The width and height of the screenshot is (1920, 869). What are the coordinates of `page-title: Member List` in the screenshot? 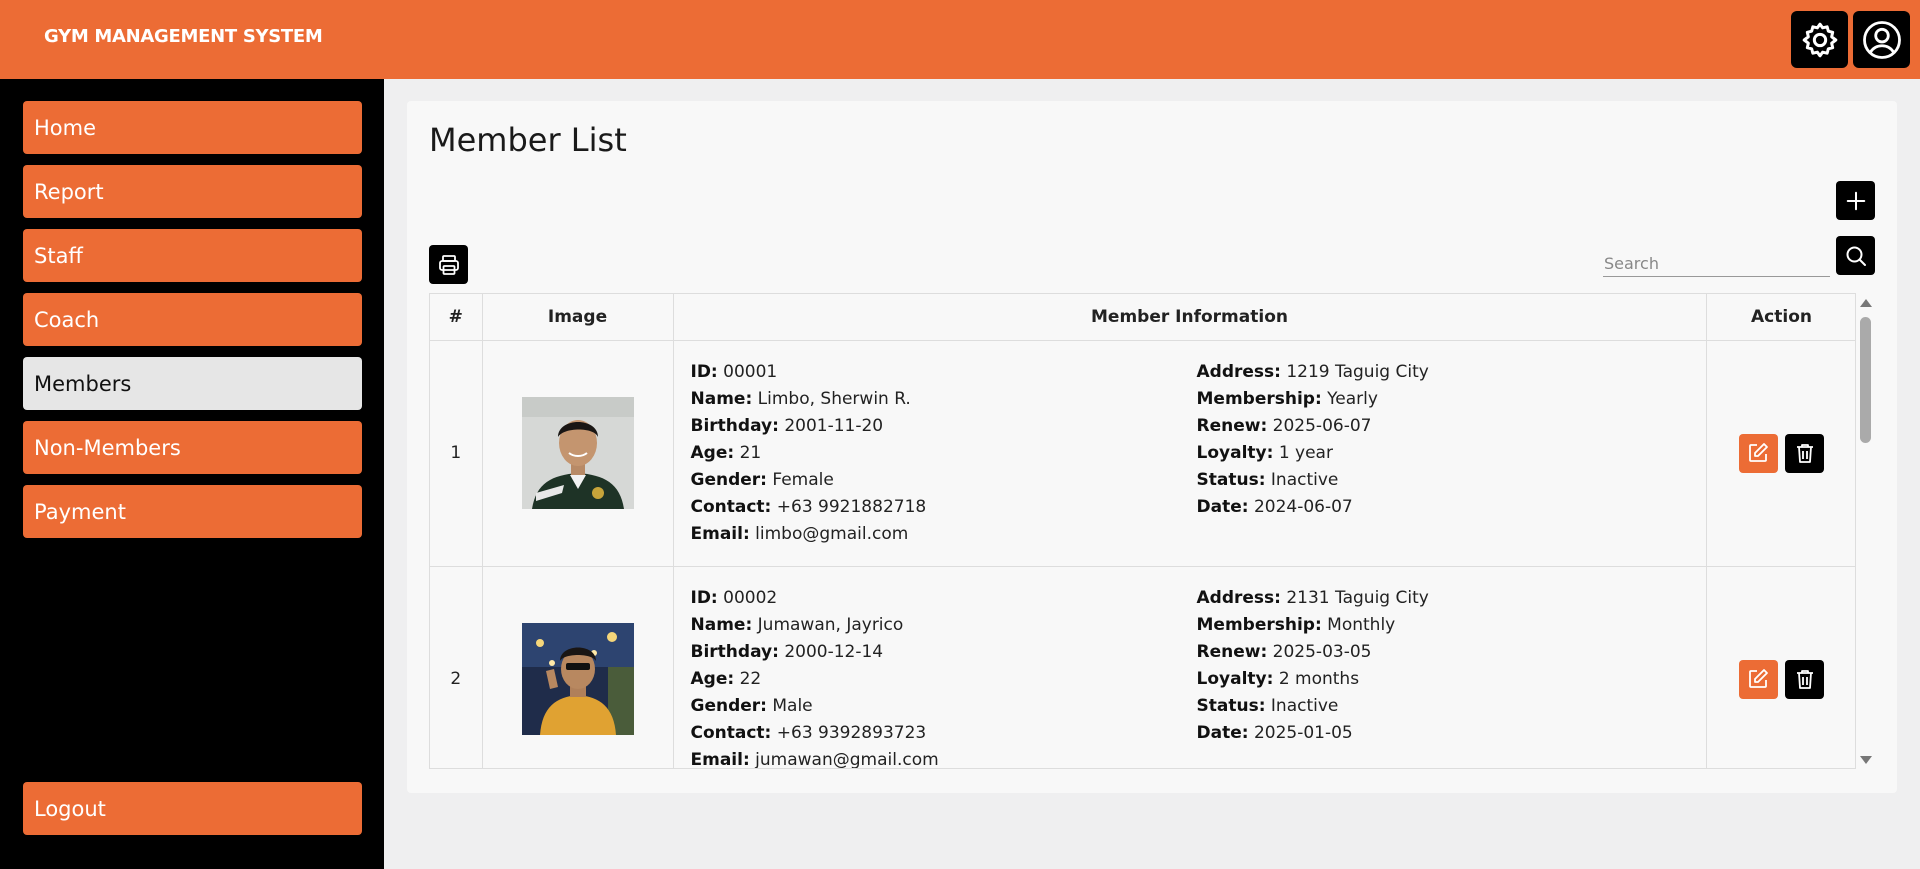 It's located at (528, 140).